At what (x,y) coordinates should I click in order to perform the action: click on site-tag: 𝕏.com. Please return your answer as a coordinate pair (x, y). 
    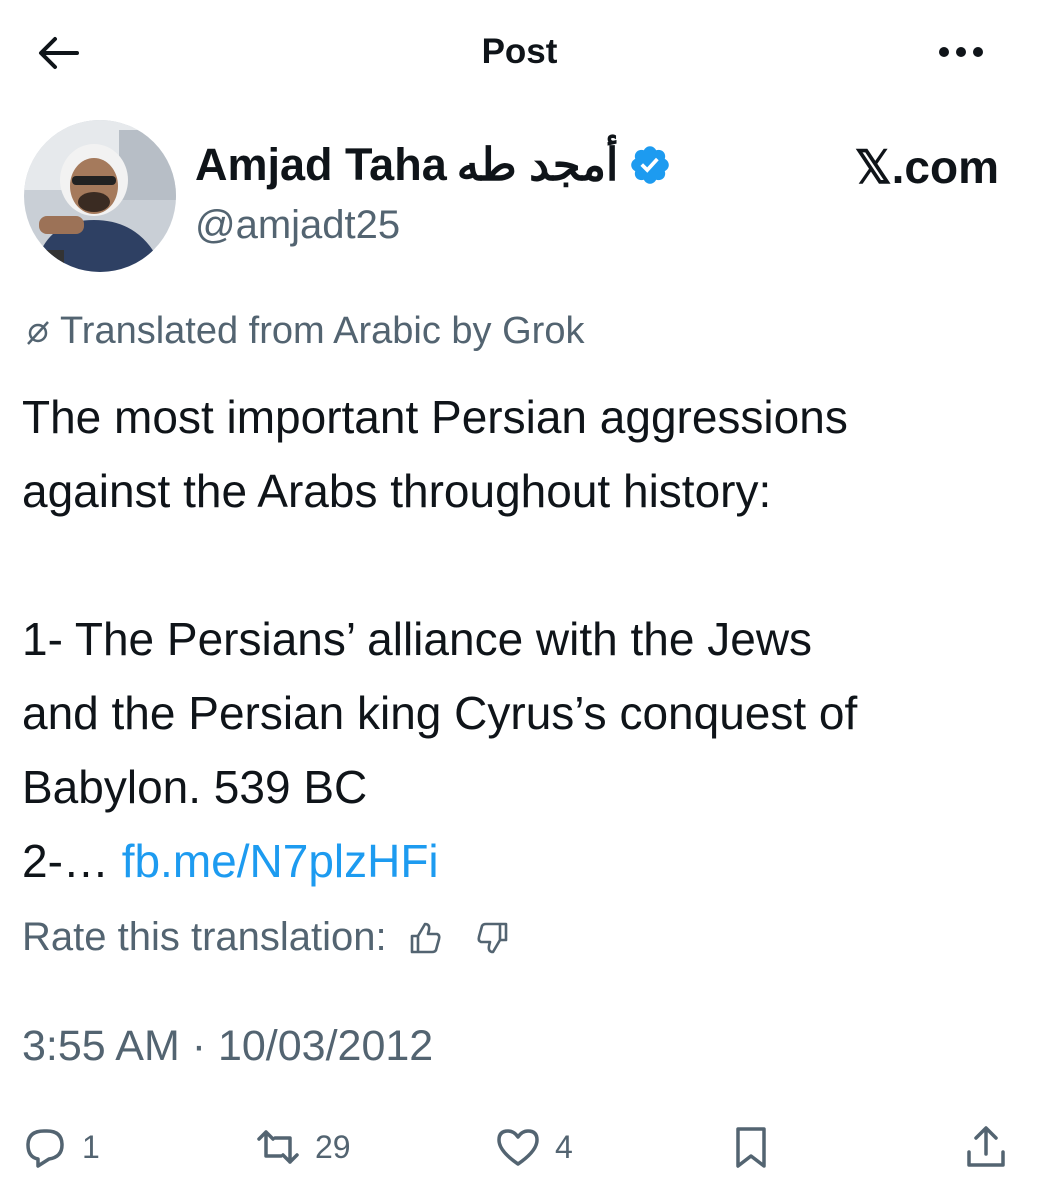
    Looking at the image, I should click on (926, 167).